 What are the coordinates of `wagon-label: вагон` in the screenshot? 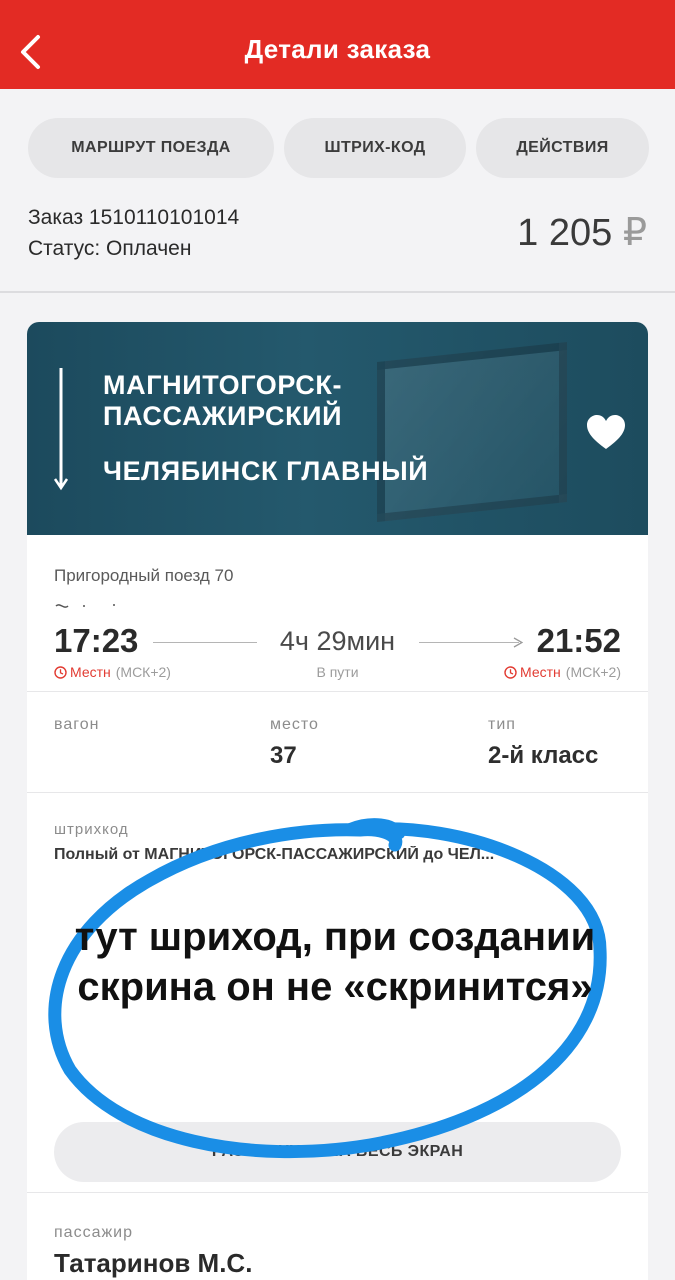 It's located at (77, 724).